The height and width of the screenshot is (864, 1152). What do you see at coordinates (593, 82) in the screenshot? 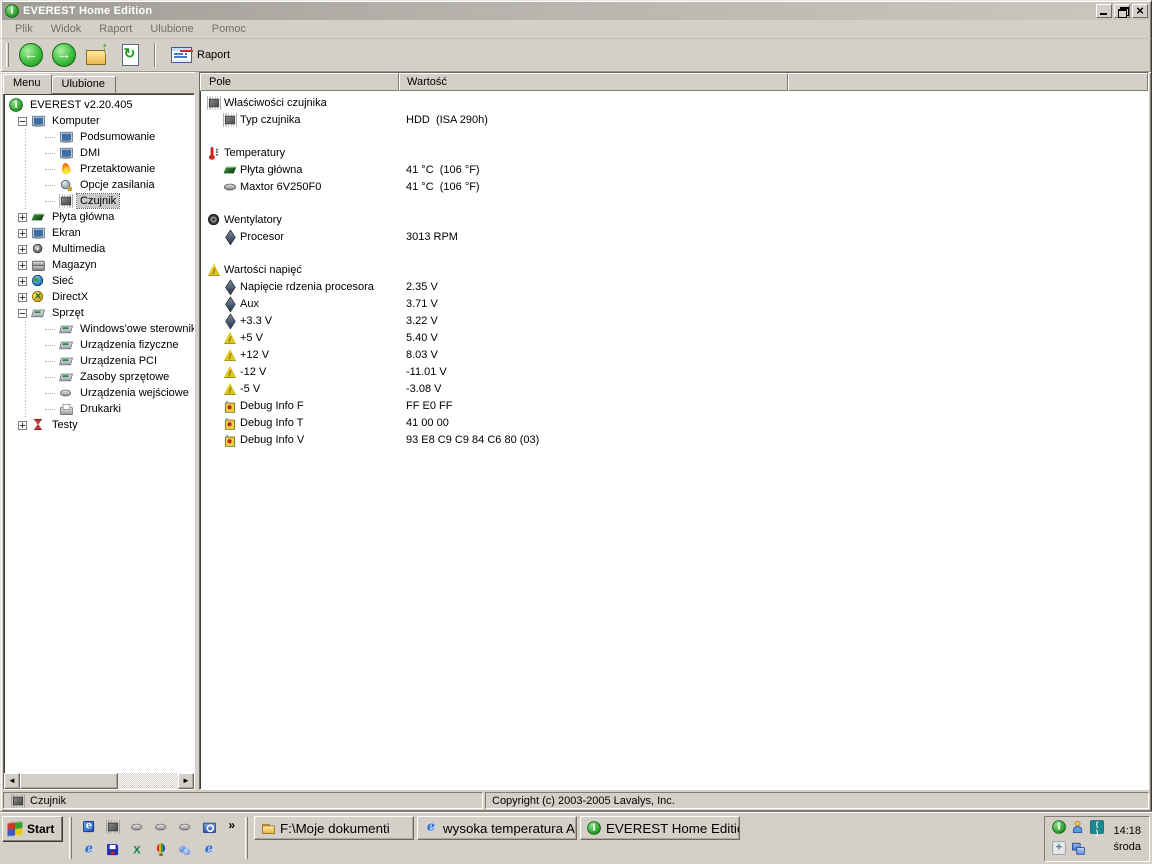
I see `column-header-wartosc: Wartość` at bounding box center [593, 82].